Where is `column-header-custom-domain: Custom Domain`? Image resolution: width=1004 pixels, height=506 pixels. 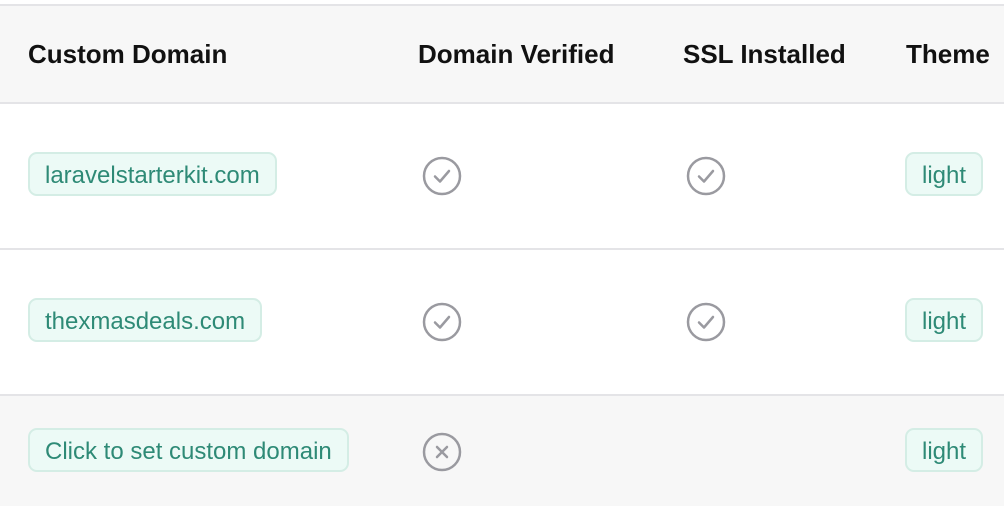
column-header-custom-domain: Custom Domain is located at coordinates (127, 54).